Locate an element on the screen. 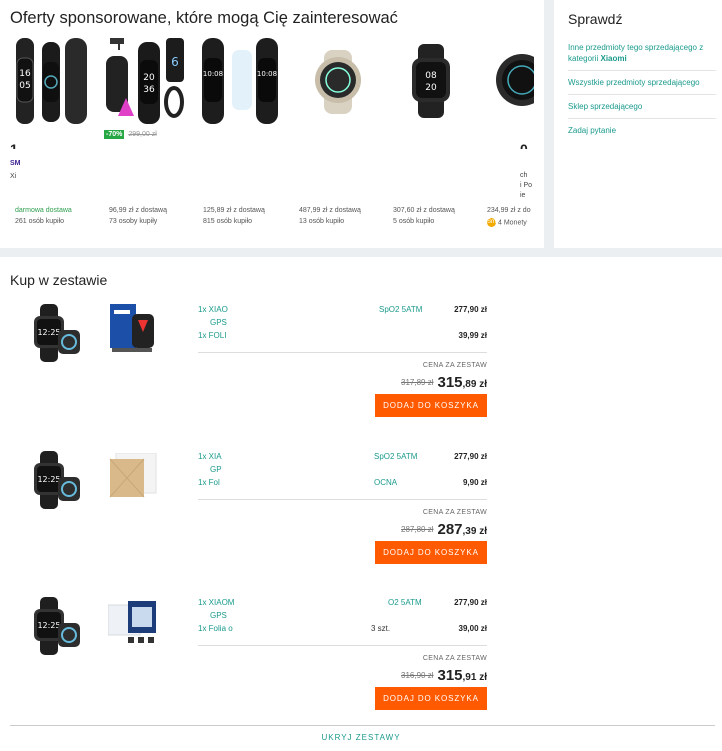 The width and height of the screenshot is (722, 751). item-name: 1x Folia o is located at coordinates (215, 628).